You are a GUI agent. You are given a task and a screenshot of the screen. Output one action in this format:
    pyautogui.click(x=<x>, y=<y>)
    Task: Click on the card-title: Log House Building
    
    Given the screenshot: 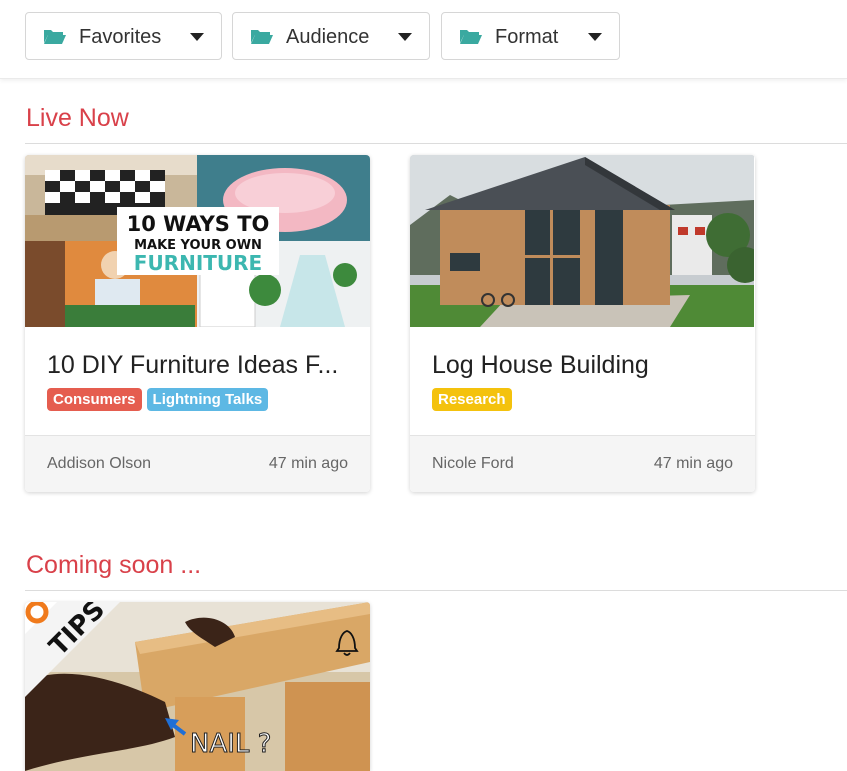 What is the action you would take?
    pyautogui.click(x=582, y=365)
    